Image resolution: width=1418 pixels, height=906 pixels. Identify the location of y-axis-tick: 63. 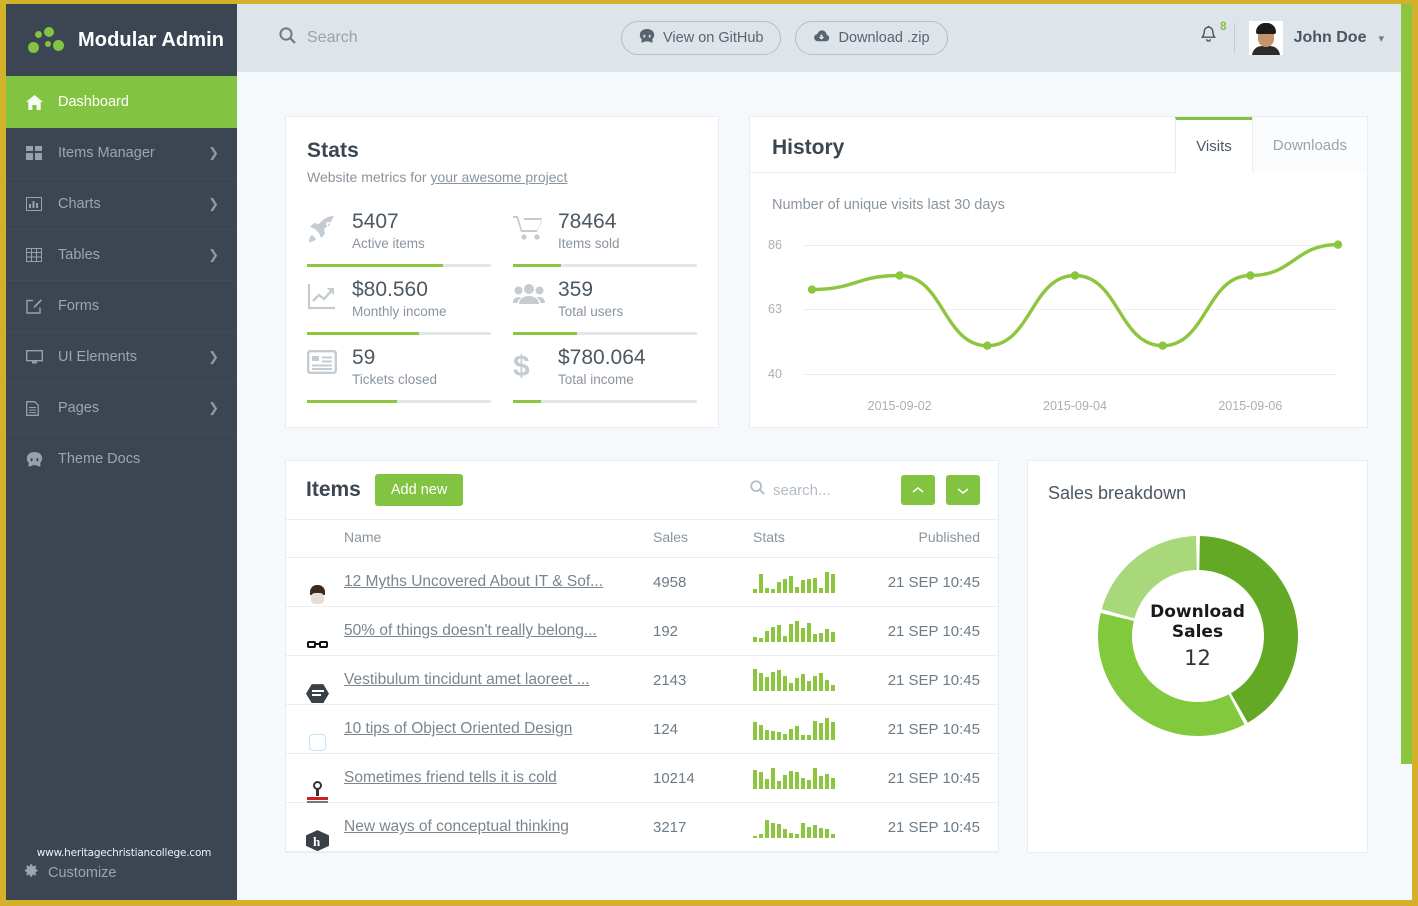
(775, 309).